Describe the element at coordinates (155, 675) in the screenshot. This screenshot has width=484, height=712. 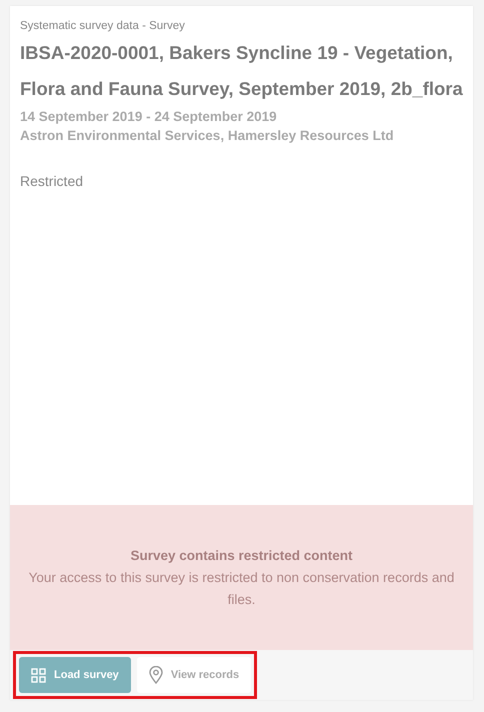
I see `map-pin-icon` at that location.